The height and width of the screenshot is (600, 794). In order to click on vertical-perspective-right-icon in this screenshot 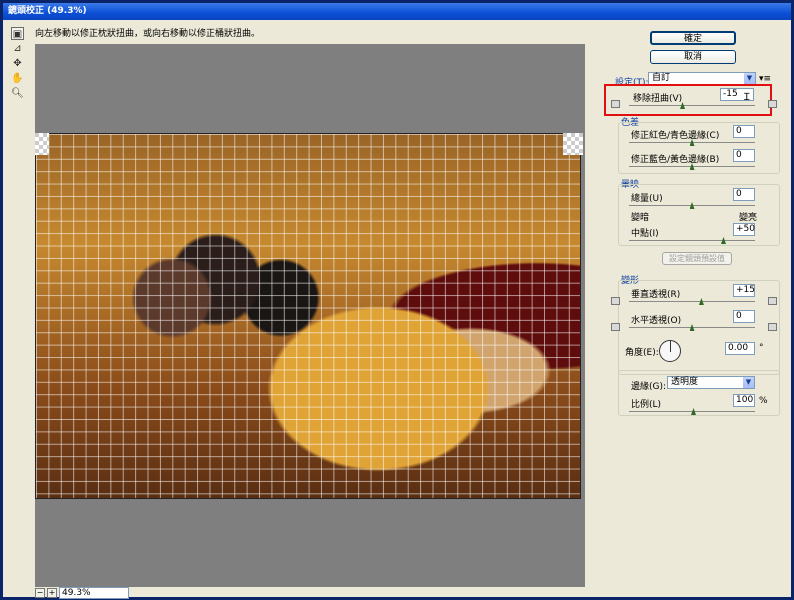, I will do `click(772, 301)`.